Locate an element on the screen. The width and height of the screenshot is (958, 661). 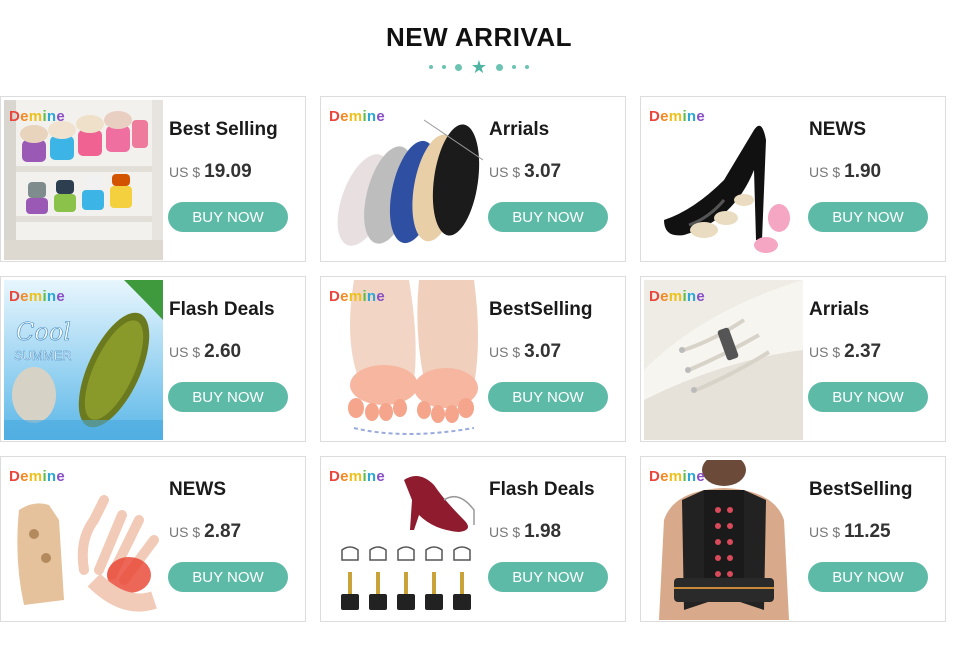
product-title: Best Selling is located at coordinates (223, 130).